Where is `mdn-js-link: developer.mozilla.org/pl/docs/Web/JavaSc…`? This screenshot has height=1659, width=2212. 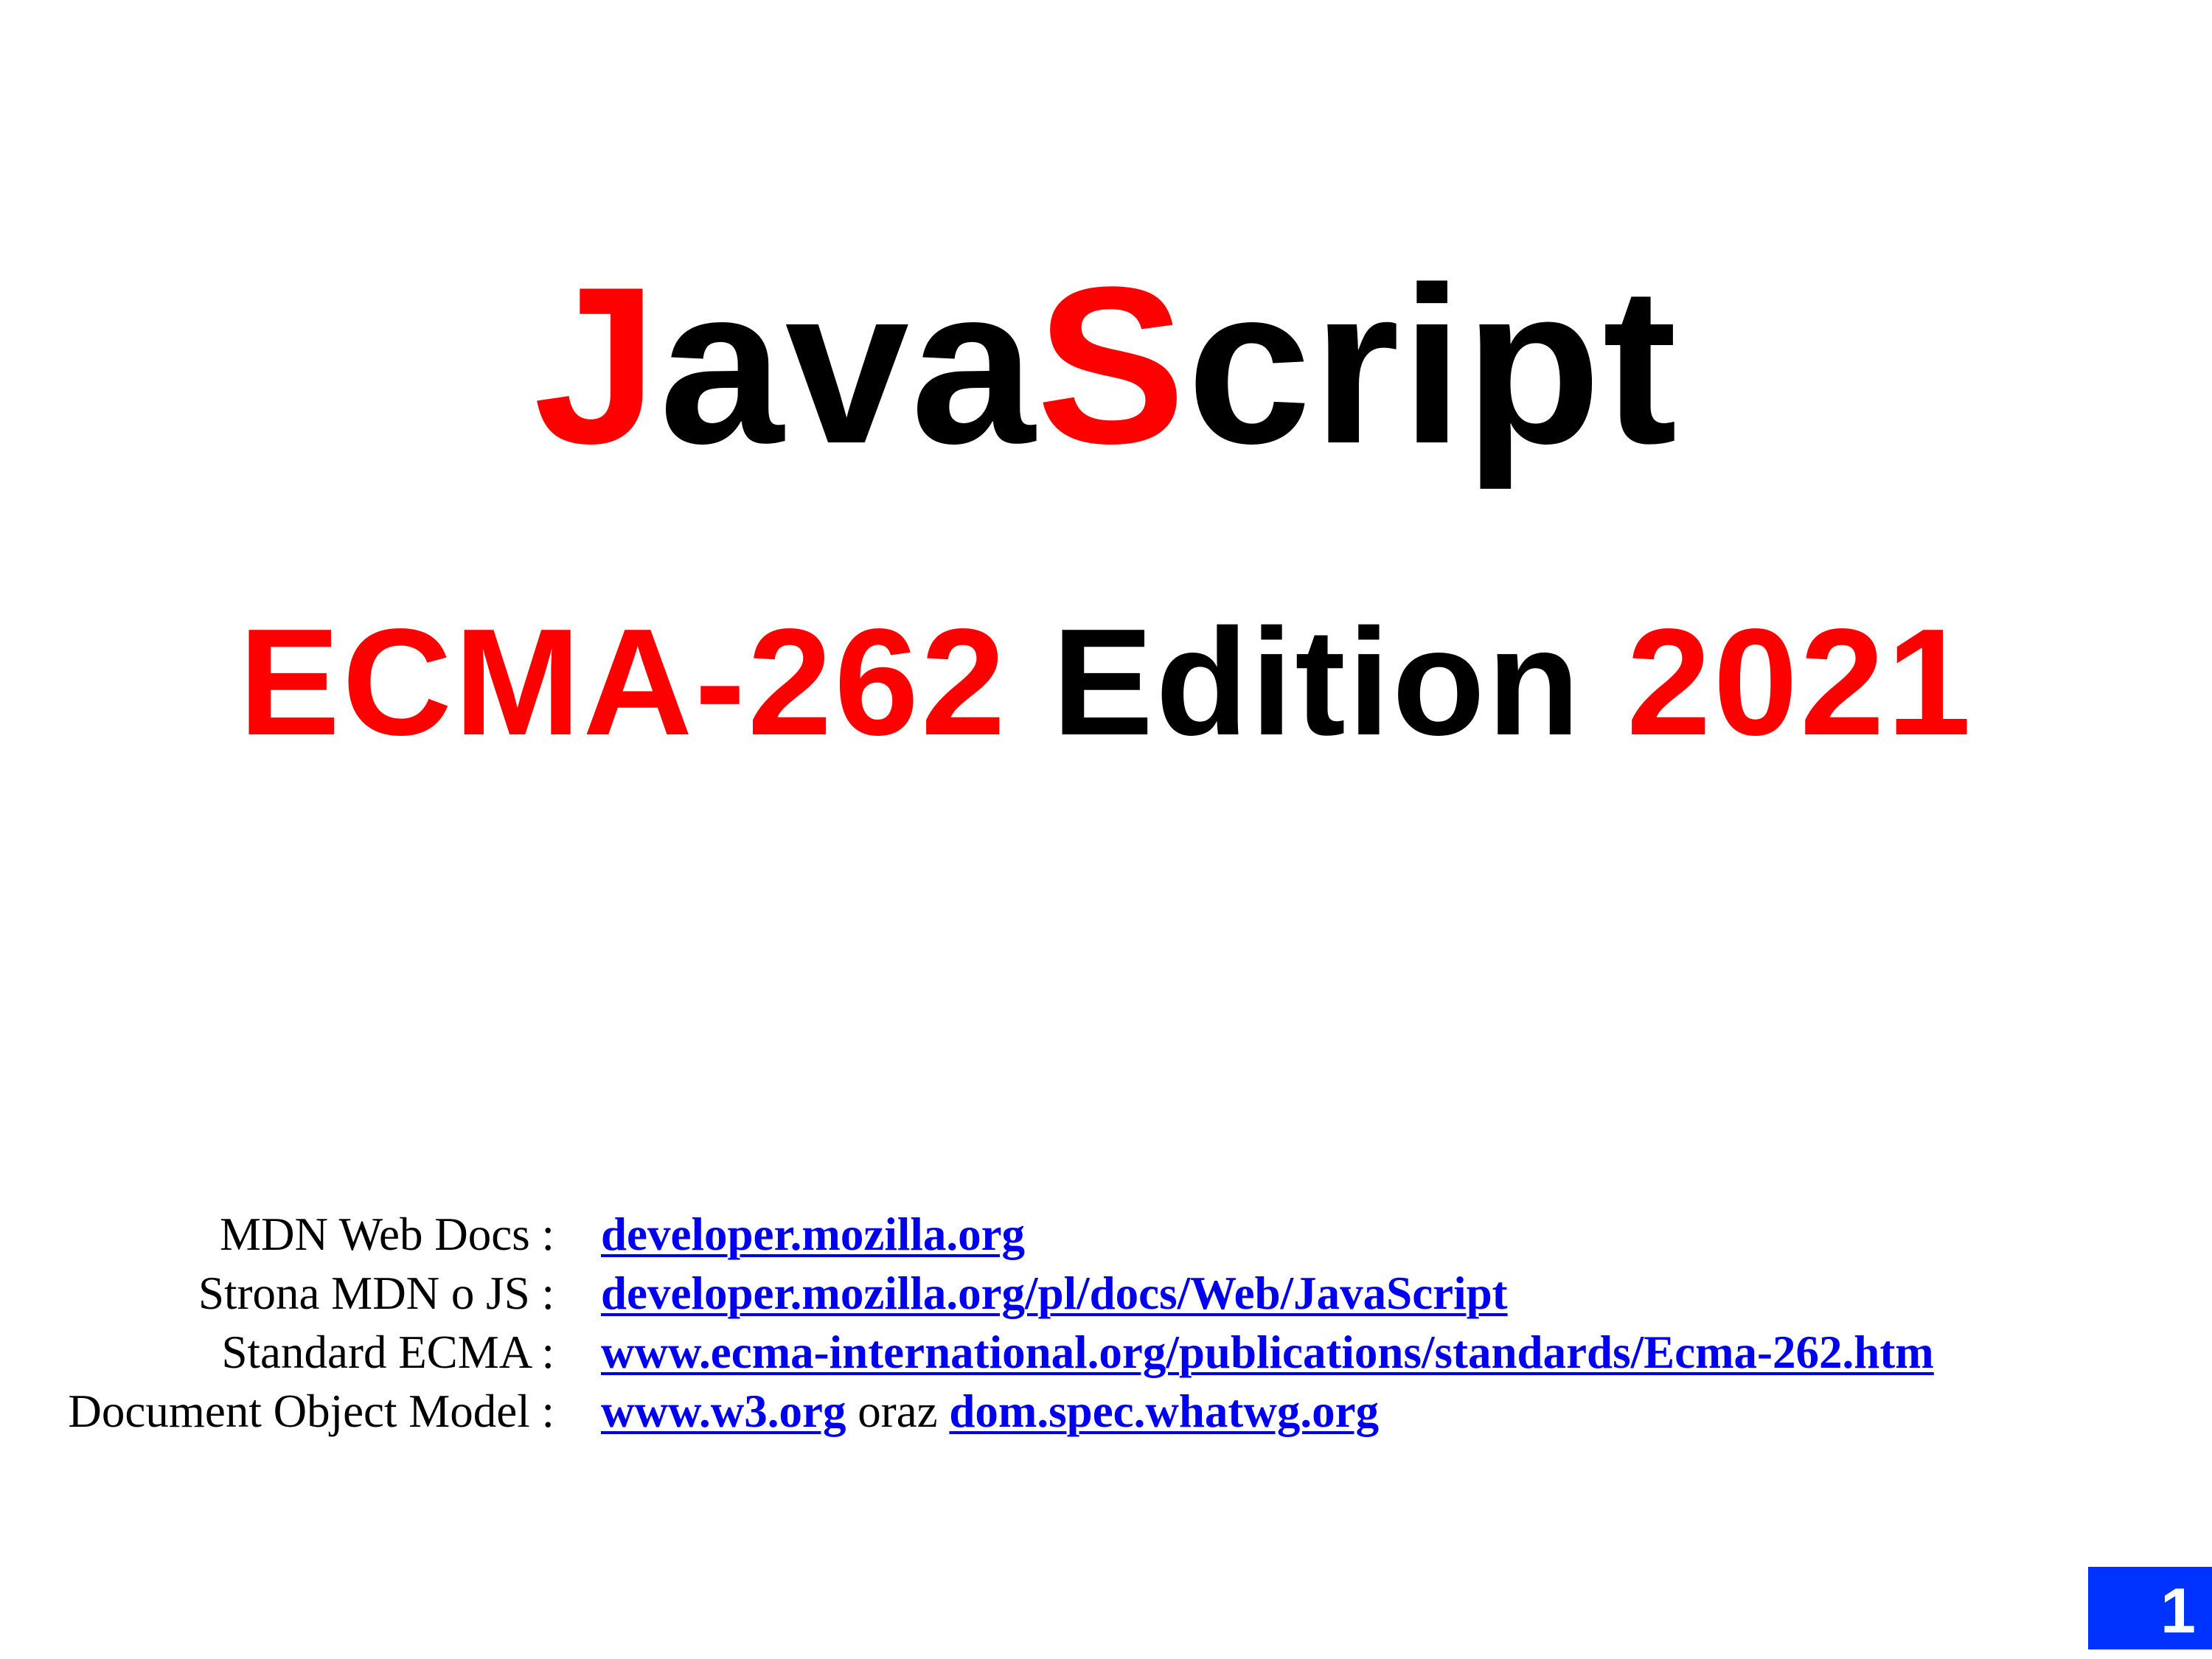
mdn-js-link: developer.mozilla.org/pl/docs/Web/JavaSc… is located at coordinates (1054, 1293).